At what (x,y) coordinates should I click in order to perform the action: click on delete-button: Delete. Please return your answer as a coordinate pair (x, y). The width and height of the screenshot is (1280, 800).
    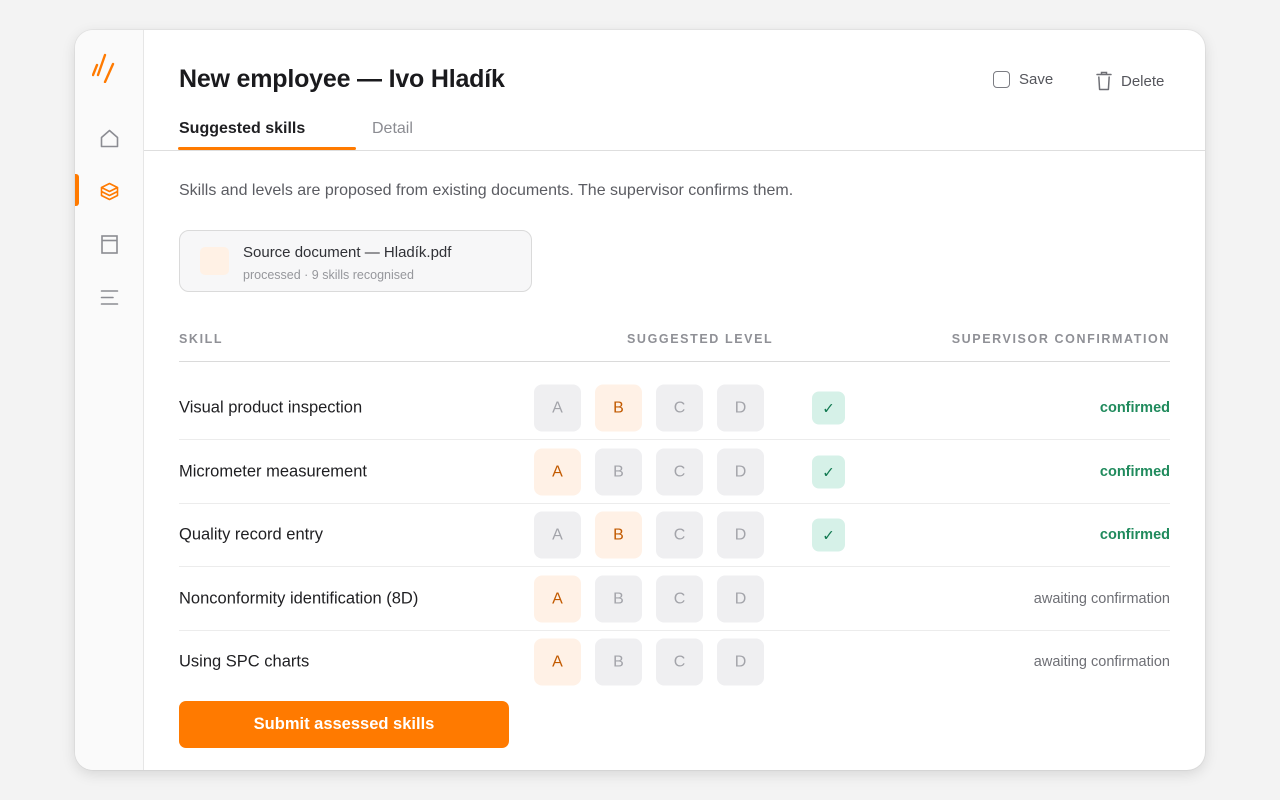
    Looking at the image, I should click on (1130, 81).